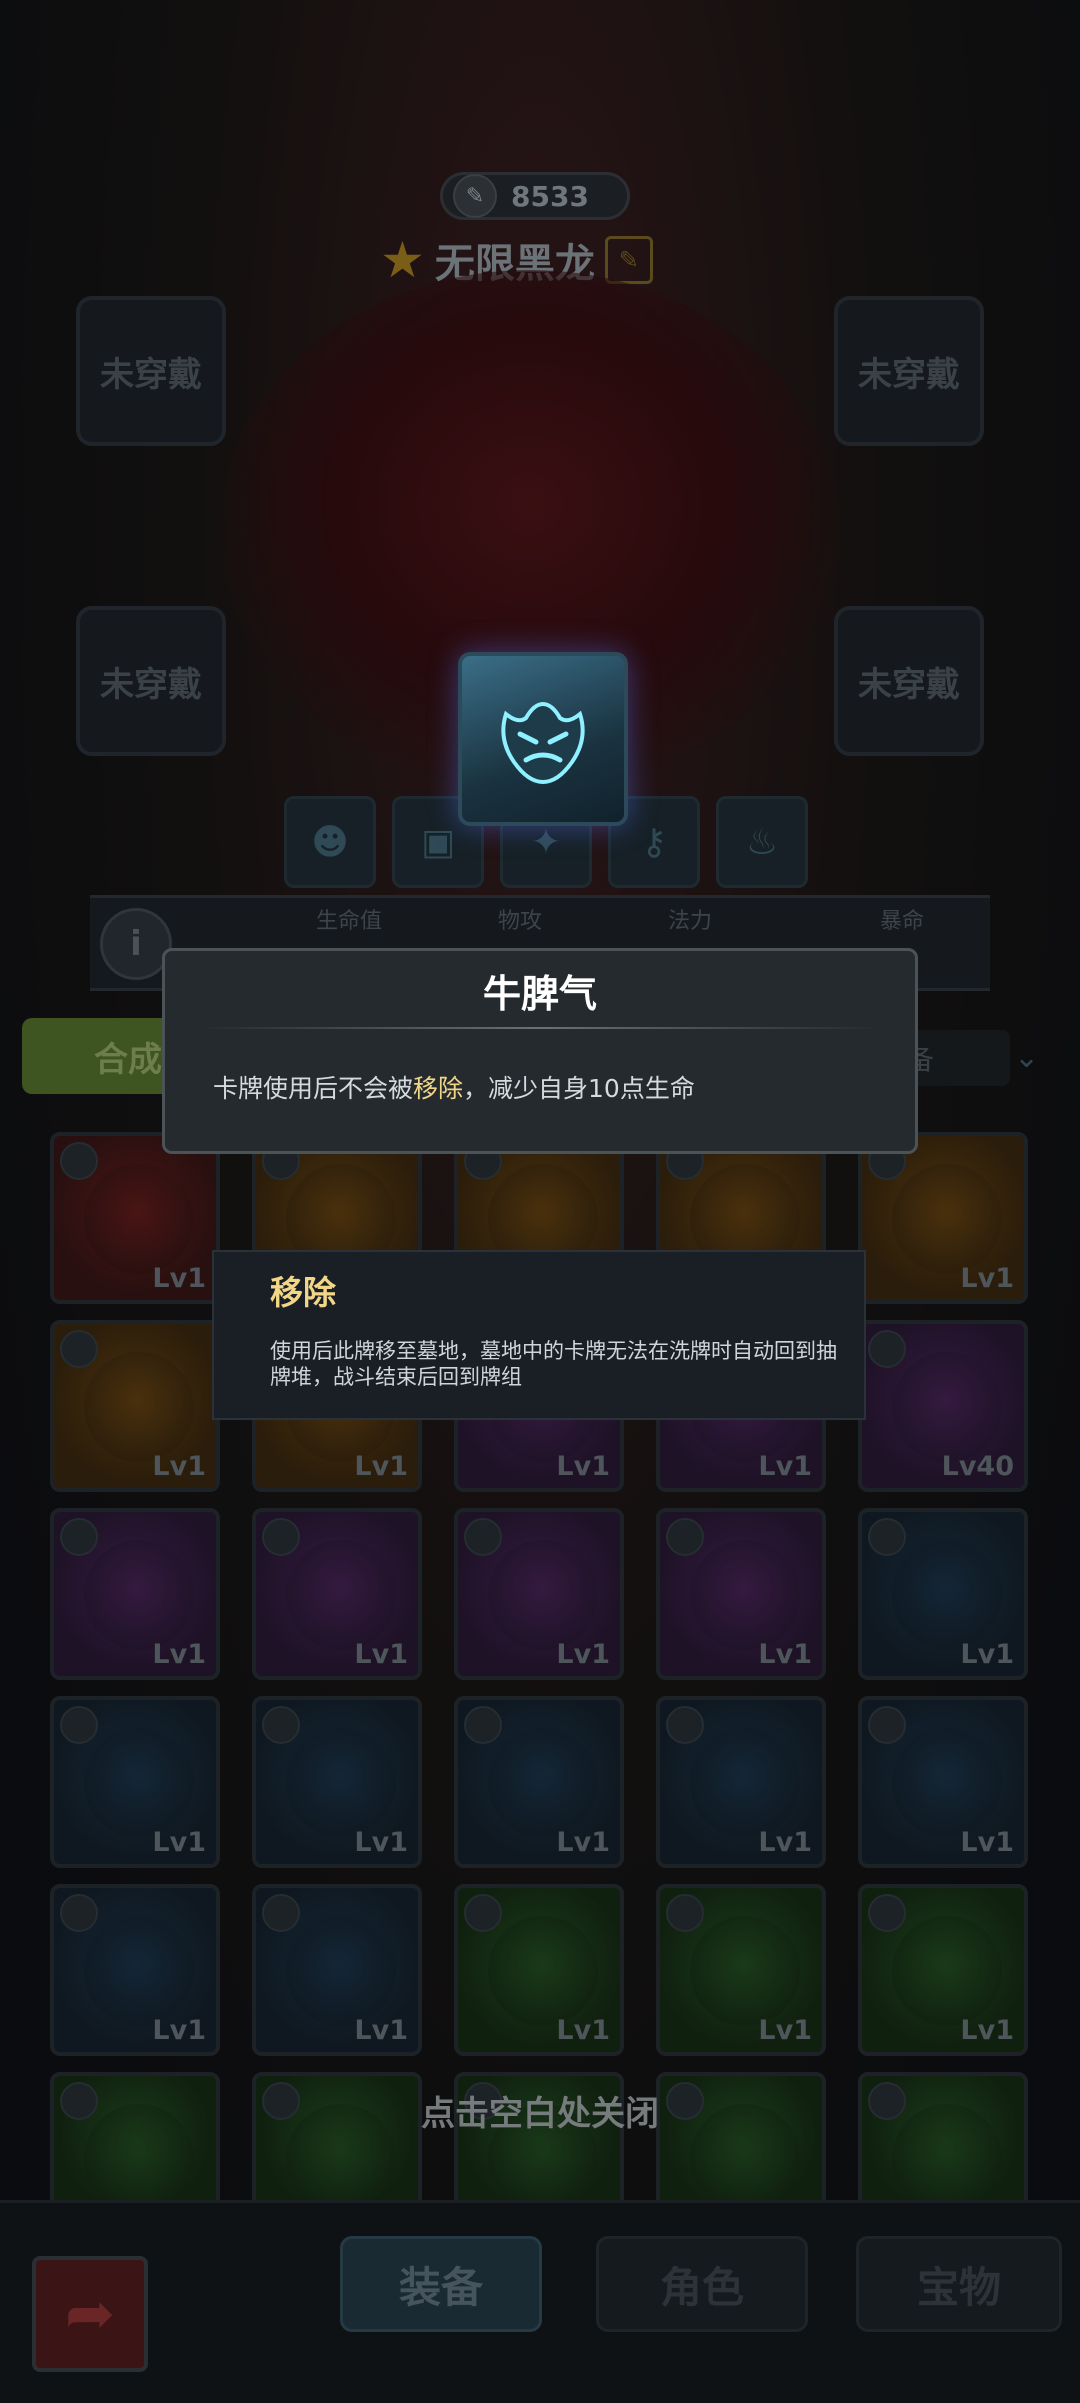 This screenshot has height=2403, width=1080. What do you see at coordinates (313, 1088) in the screenshot?
I see `desc-text-1: 卡牌使用后不会被` at bounding box center [313, 1088].